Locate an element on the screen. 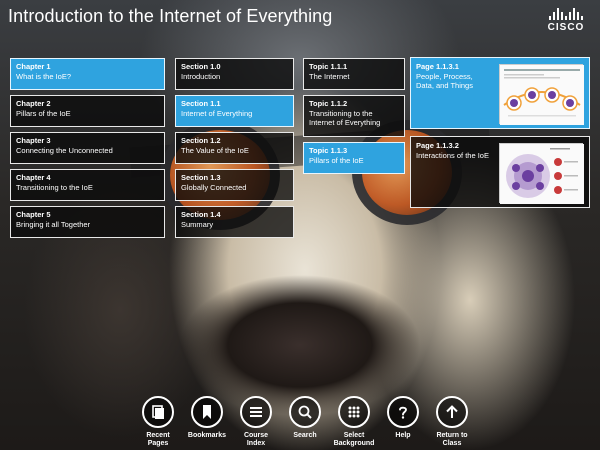 This screenshot has height=450, width=600. section-card-1-1: Section 1.1 Internet of Everything is located at coordinates (234, 111).